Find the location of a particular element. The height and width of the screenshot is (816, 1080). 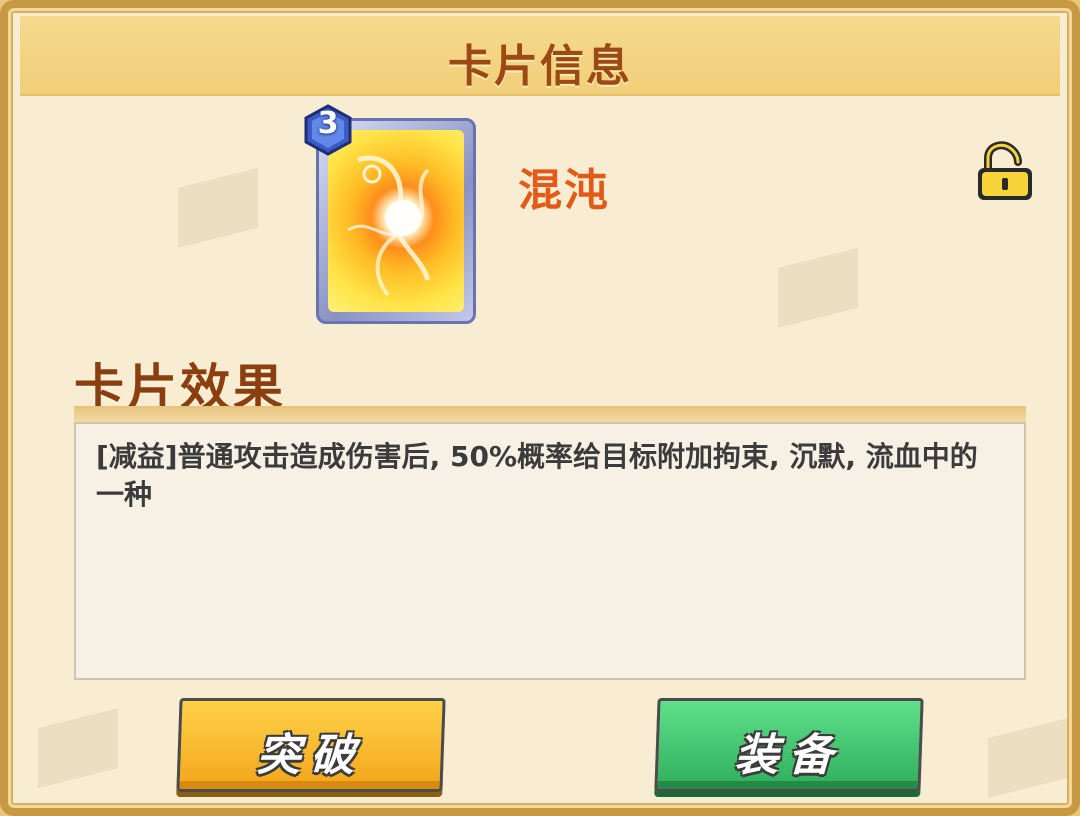

effect-description: [减益]普通攻击造成伤害后, 50%概率给目标附加拘束, 沉默, 流血中的一种 is located at coordinates (537, 475).